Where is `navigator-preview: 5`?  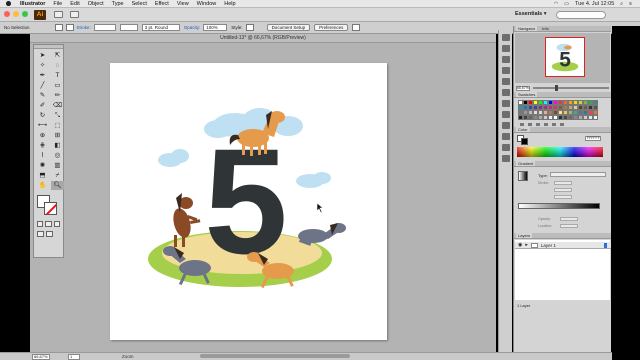
navigator-preview: 5 is located at coordinates (562, 58).